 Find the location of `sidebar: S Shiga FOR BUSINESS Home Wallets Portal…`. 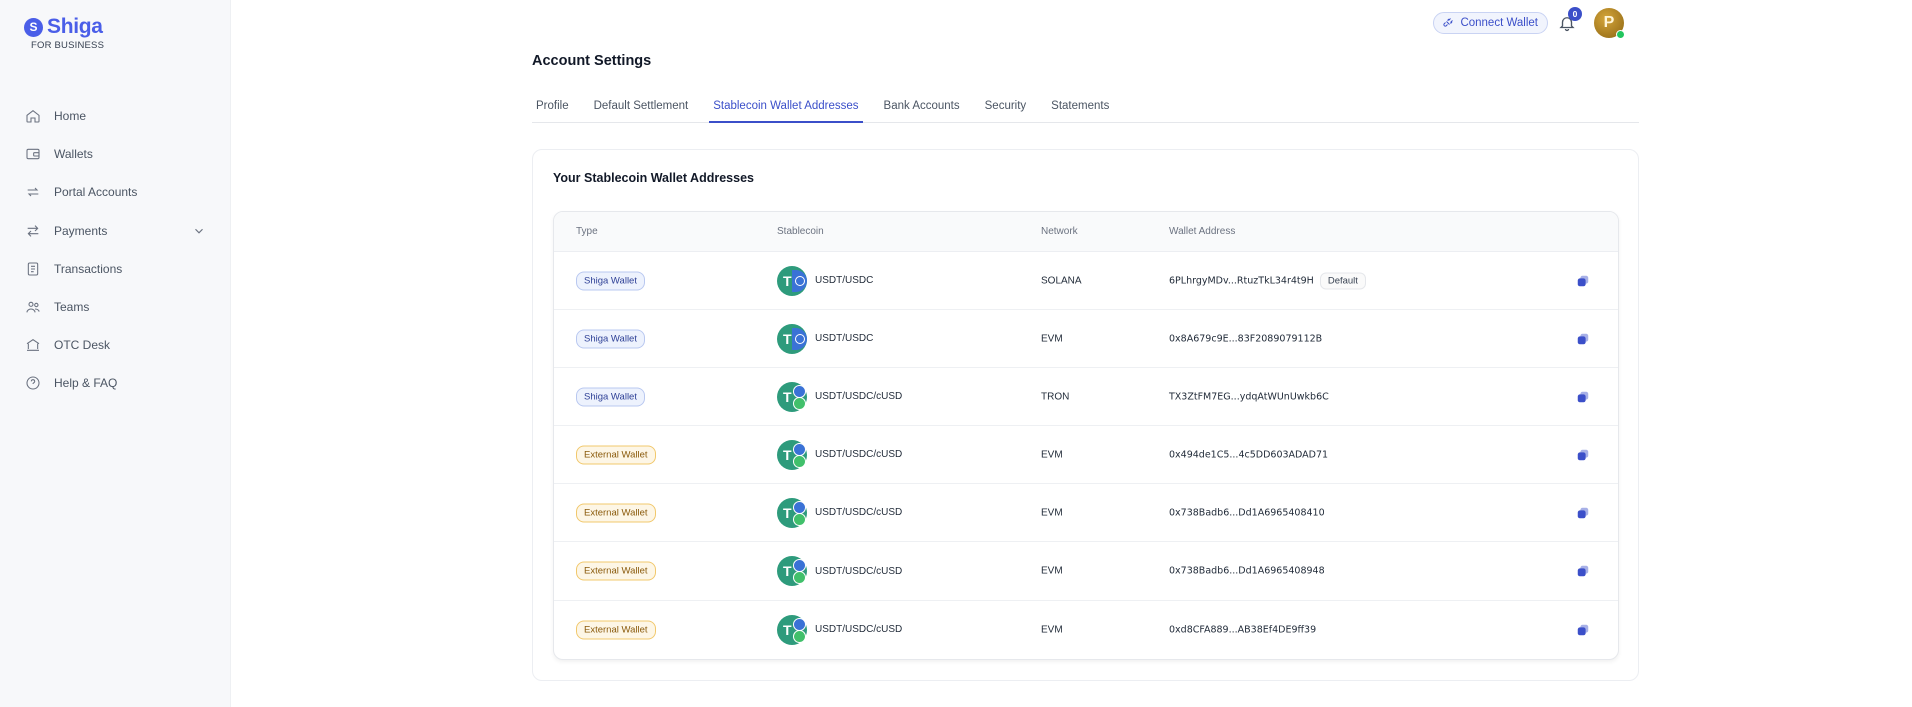

sidebar: S Shiga FOR BUSINESS Home Wallets Portal… is located at coordinates (115, 353).